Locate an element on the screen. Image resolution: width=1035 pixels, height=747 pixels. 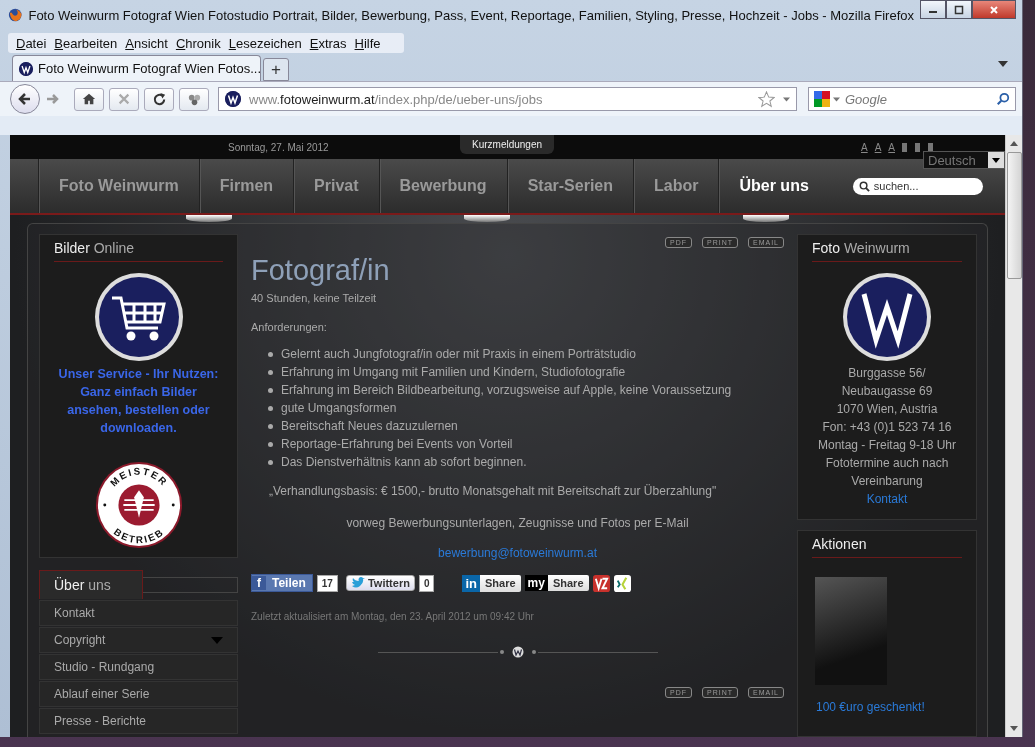
maximize-button is located at coordinates (959, 9).